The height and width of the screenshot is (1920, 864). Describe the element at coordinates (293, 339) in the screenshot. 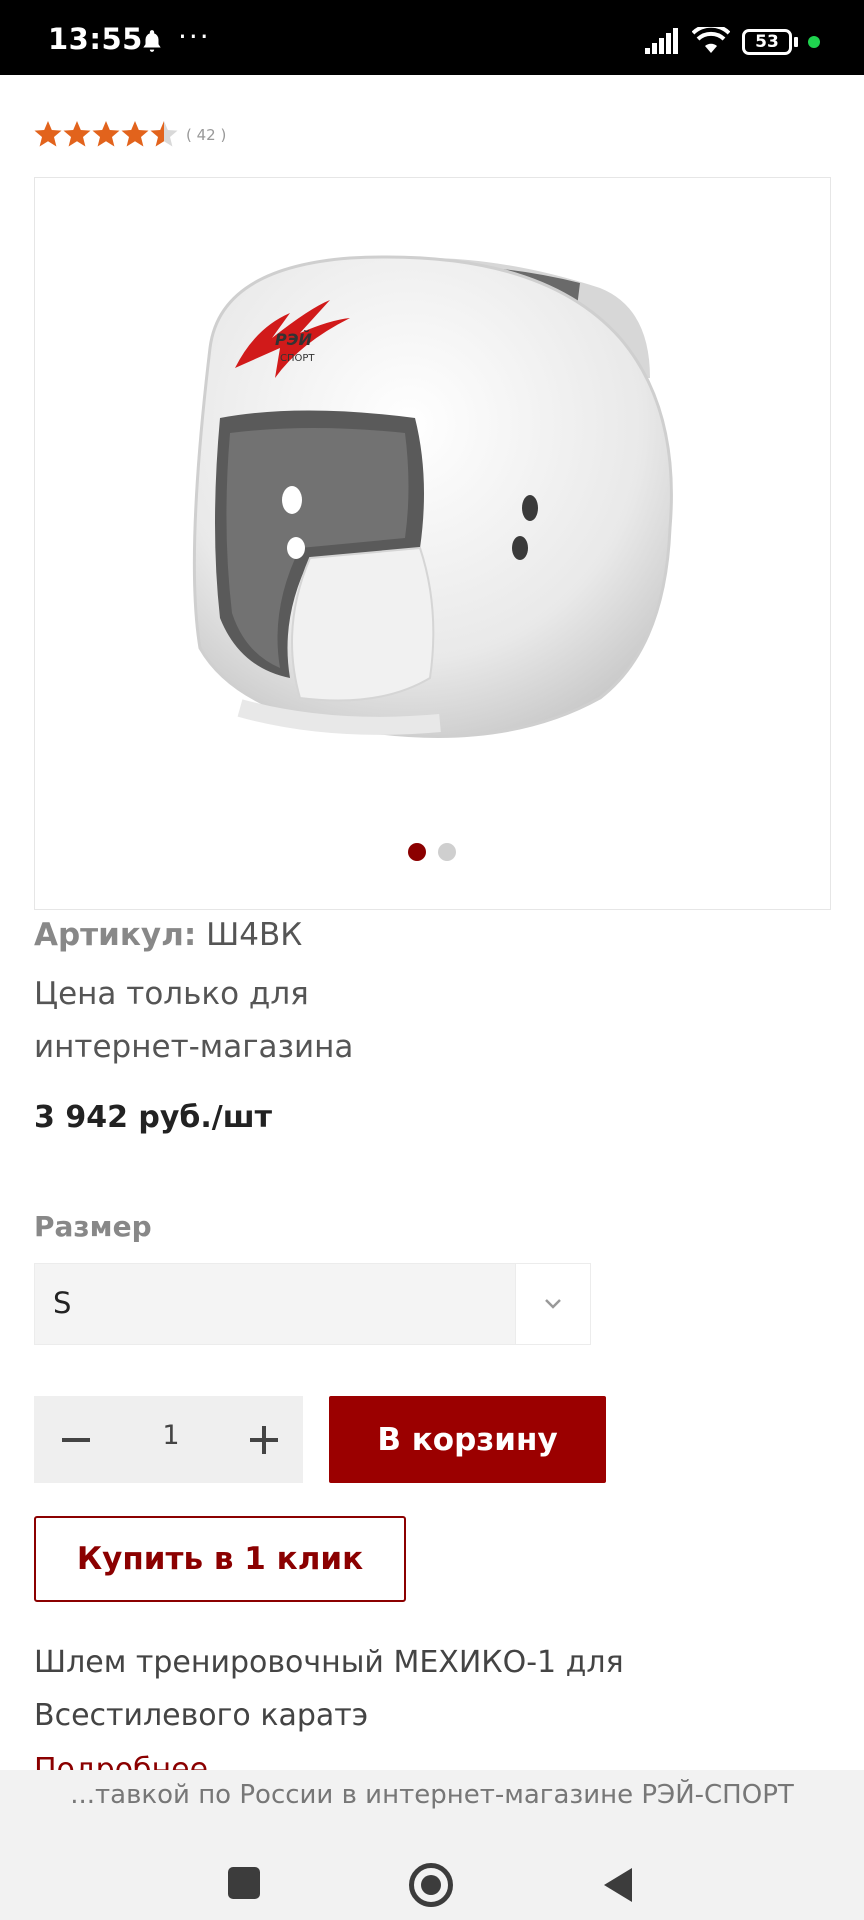

I see `brand-logo-text: РЭЙ` at that location.